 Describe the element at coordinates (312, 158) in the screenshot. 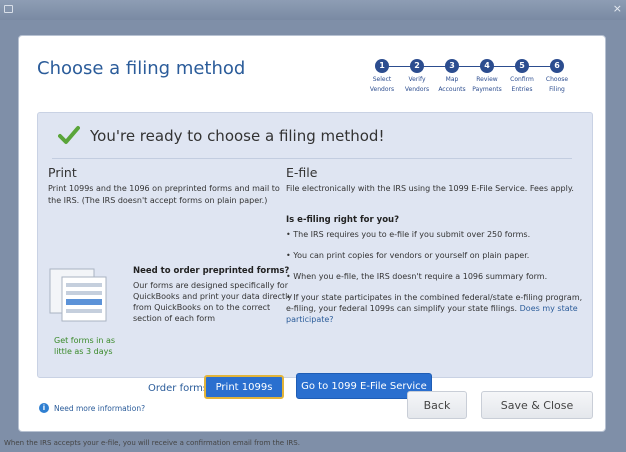

I see `panel-divider` at that location.